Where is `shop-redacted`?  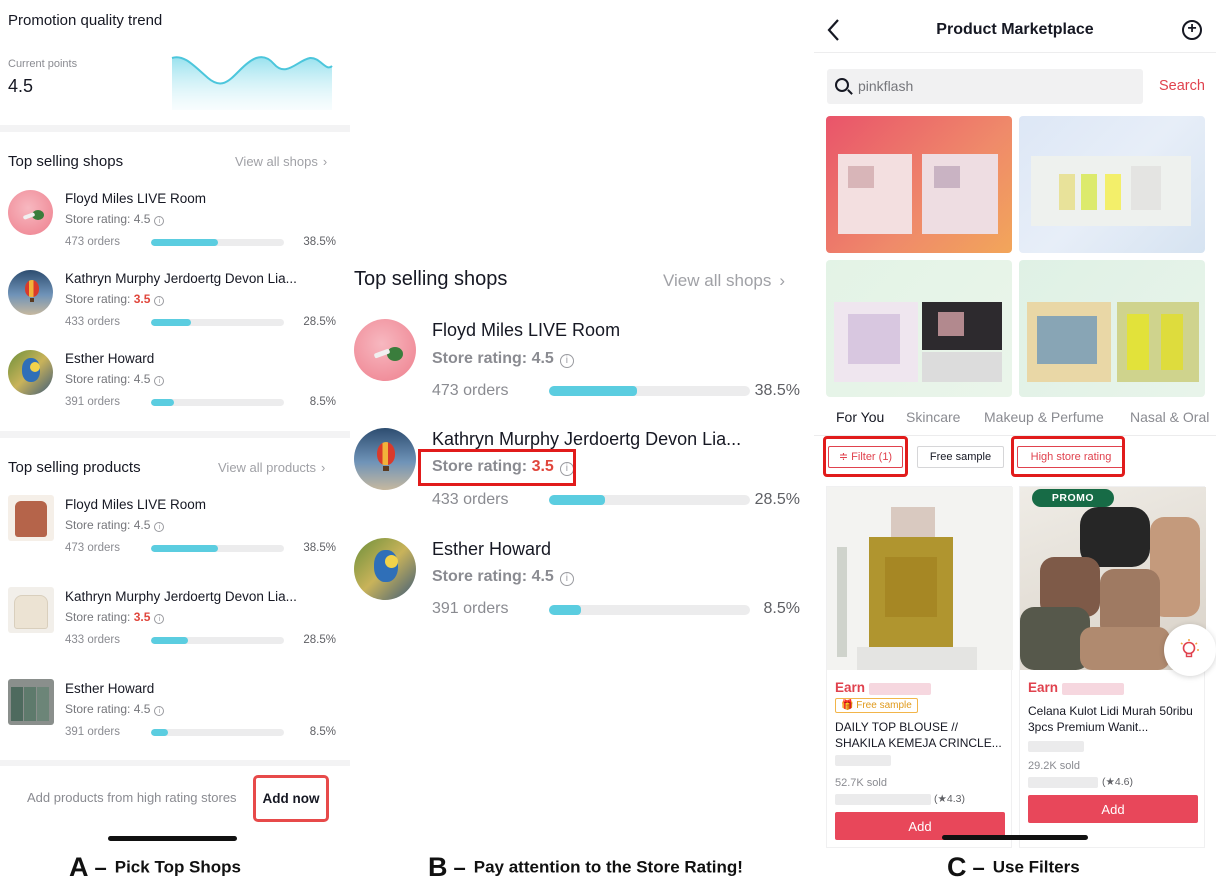
shop-redacted is located at coordinates (883, 799).